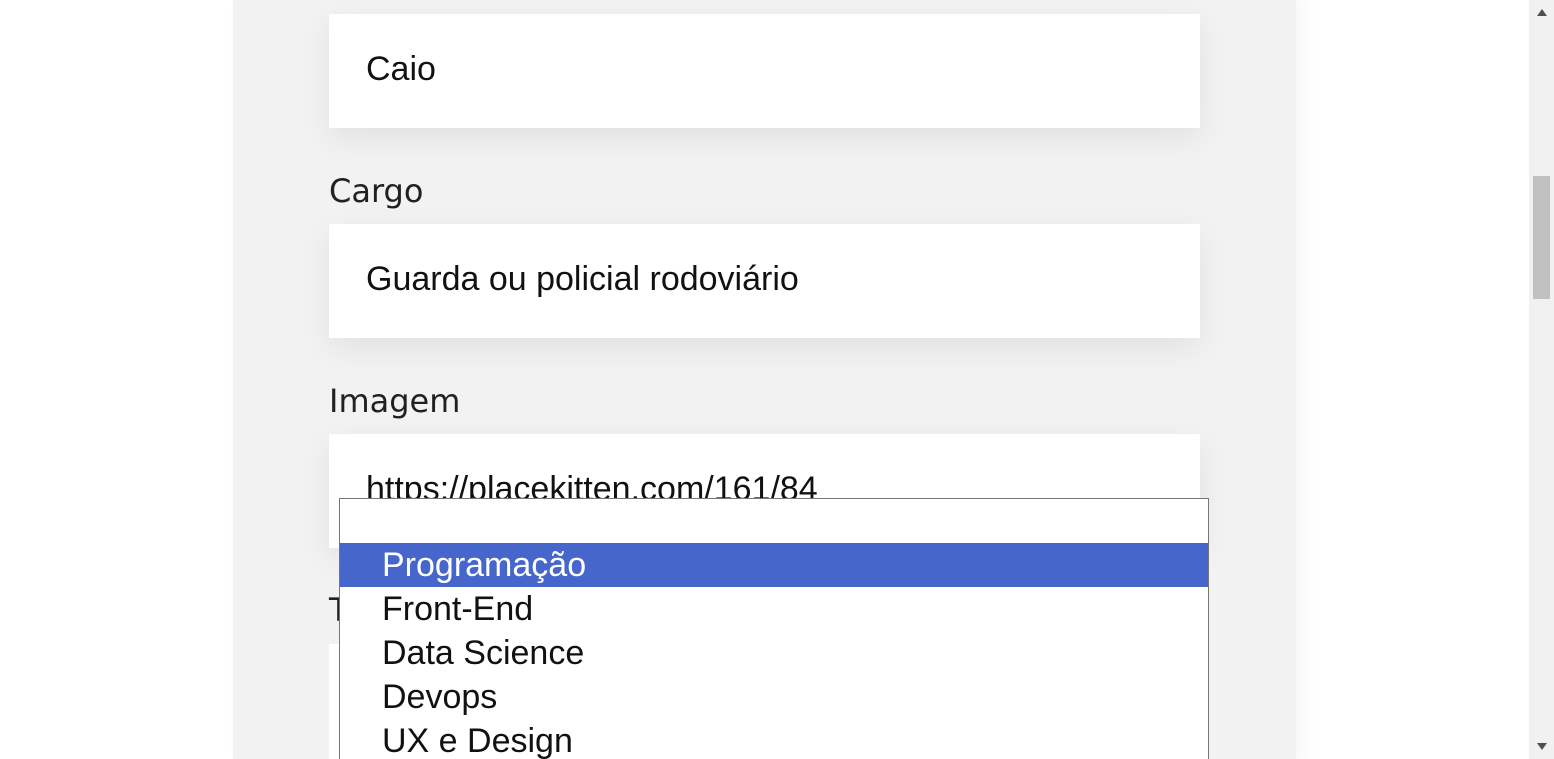  What do you see at coordinates (395, 401) in the screenshot?
I see `imagem-label: Imagem` at bounding box center [395, 401].